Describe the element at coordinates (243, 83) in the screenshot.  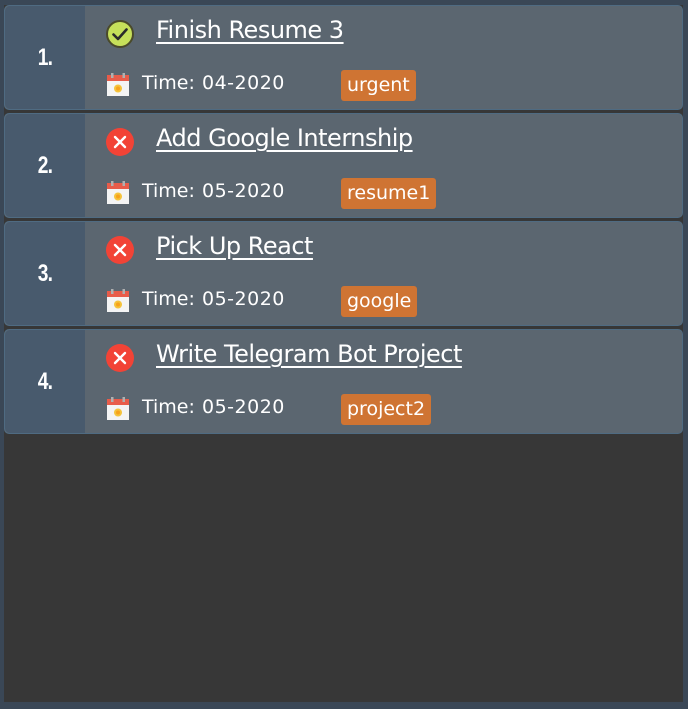
I see `time-value: 04-2020` at that location.